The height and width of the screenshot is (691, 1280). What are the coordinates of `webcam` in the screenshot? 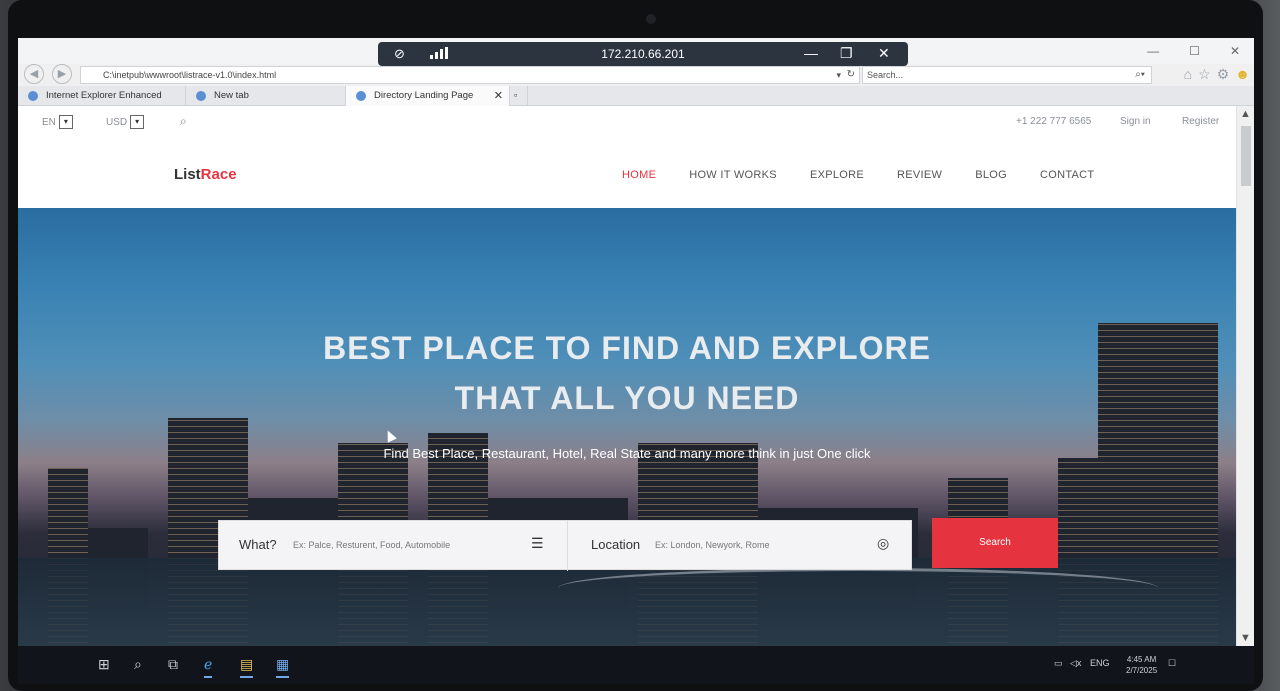 It's located at (651, 19).